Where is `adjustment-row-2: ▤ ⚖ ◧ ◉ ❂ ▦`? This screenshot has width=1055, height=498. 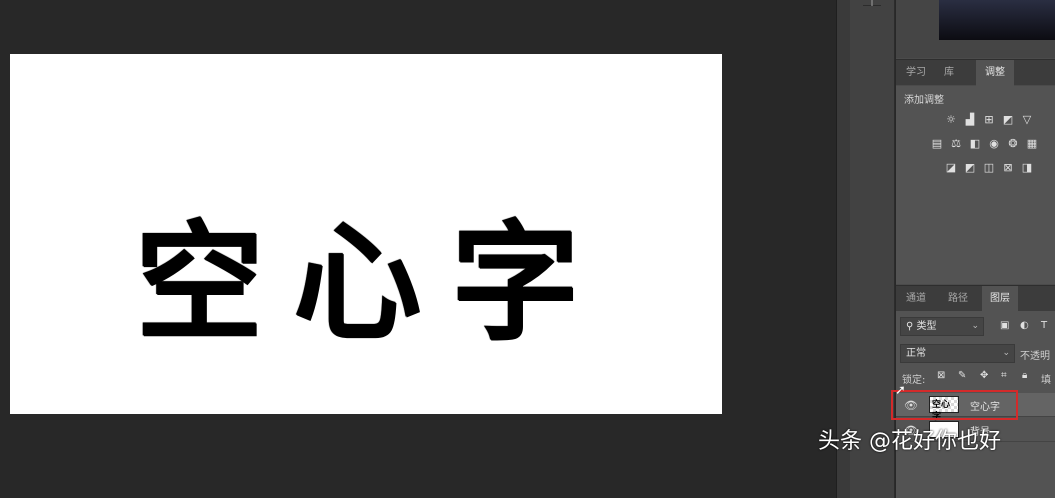 adjustment-row-2: ▤ ⚖ ◧ ◉ ❂ ▦ is located at coordinates (984, 143).